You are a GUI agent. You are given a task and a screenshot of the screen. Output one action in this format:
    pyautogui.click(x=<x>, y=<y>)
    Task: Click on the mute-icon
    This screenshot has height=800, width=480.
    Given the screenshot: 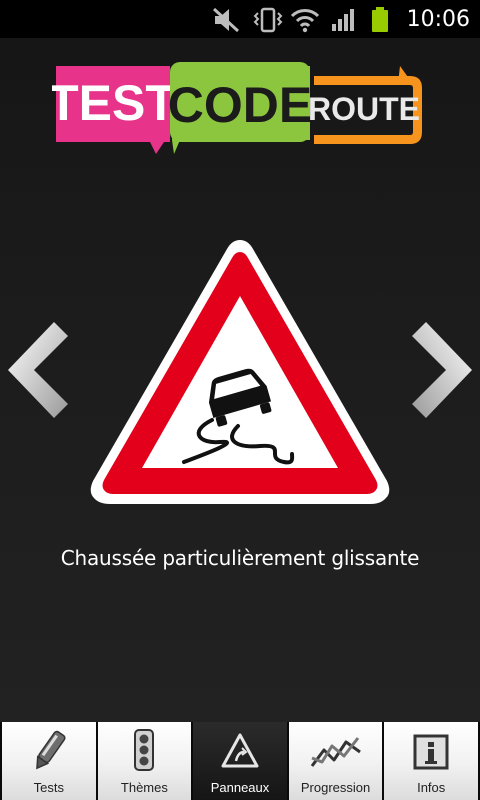 What is the action you would take?
    pyautogui.click(x=226, y=20)
    